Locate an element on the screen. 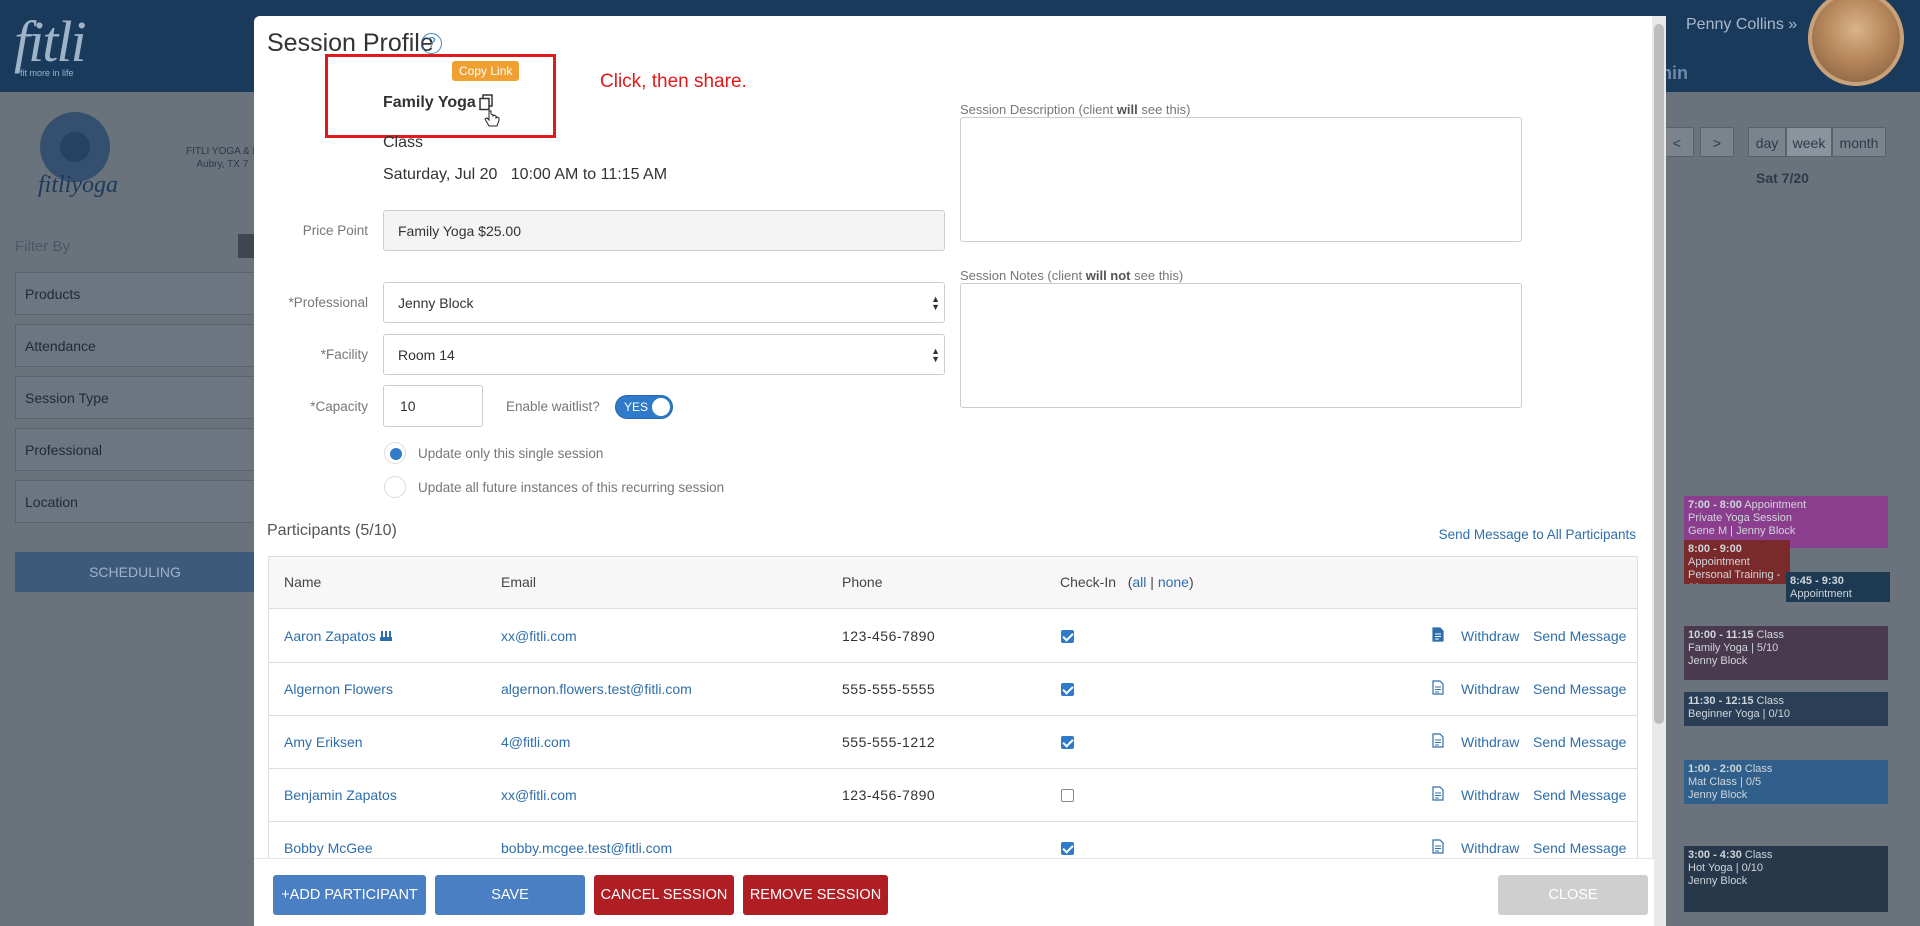 Image resolution: width=1920 pixels, height=926 pixels. add-participant-button: +ADD PARTICIPANT is located at coordinates (349, 895).